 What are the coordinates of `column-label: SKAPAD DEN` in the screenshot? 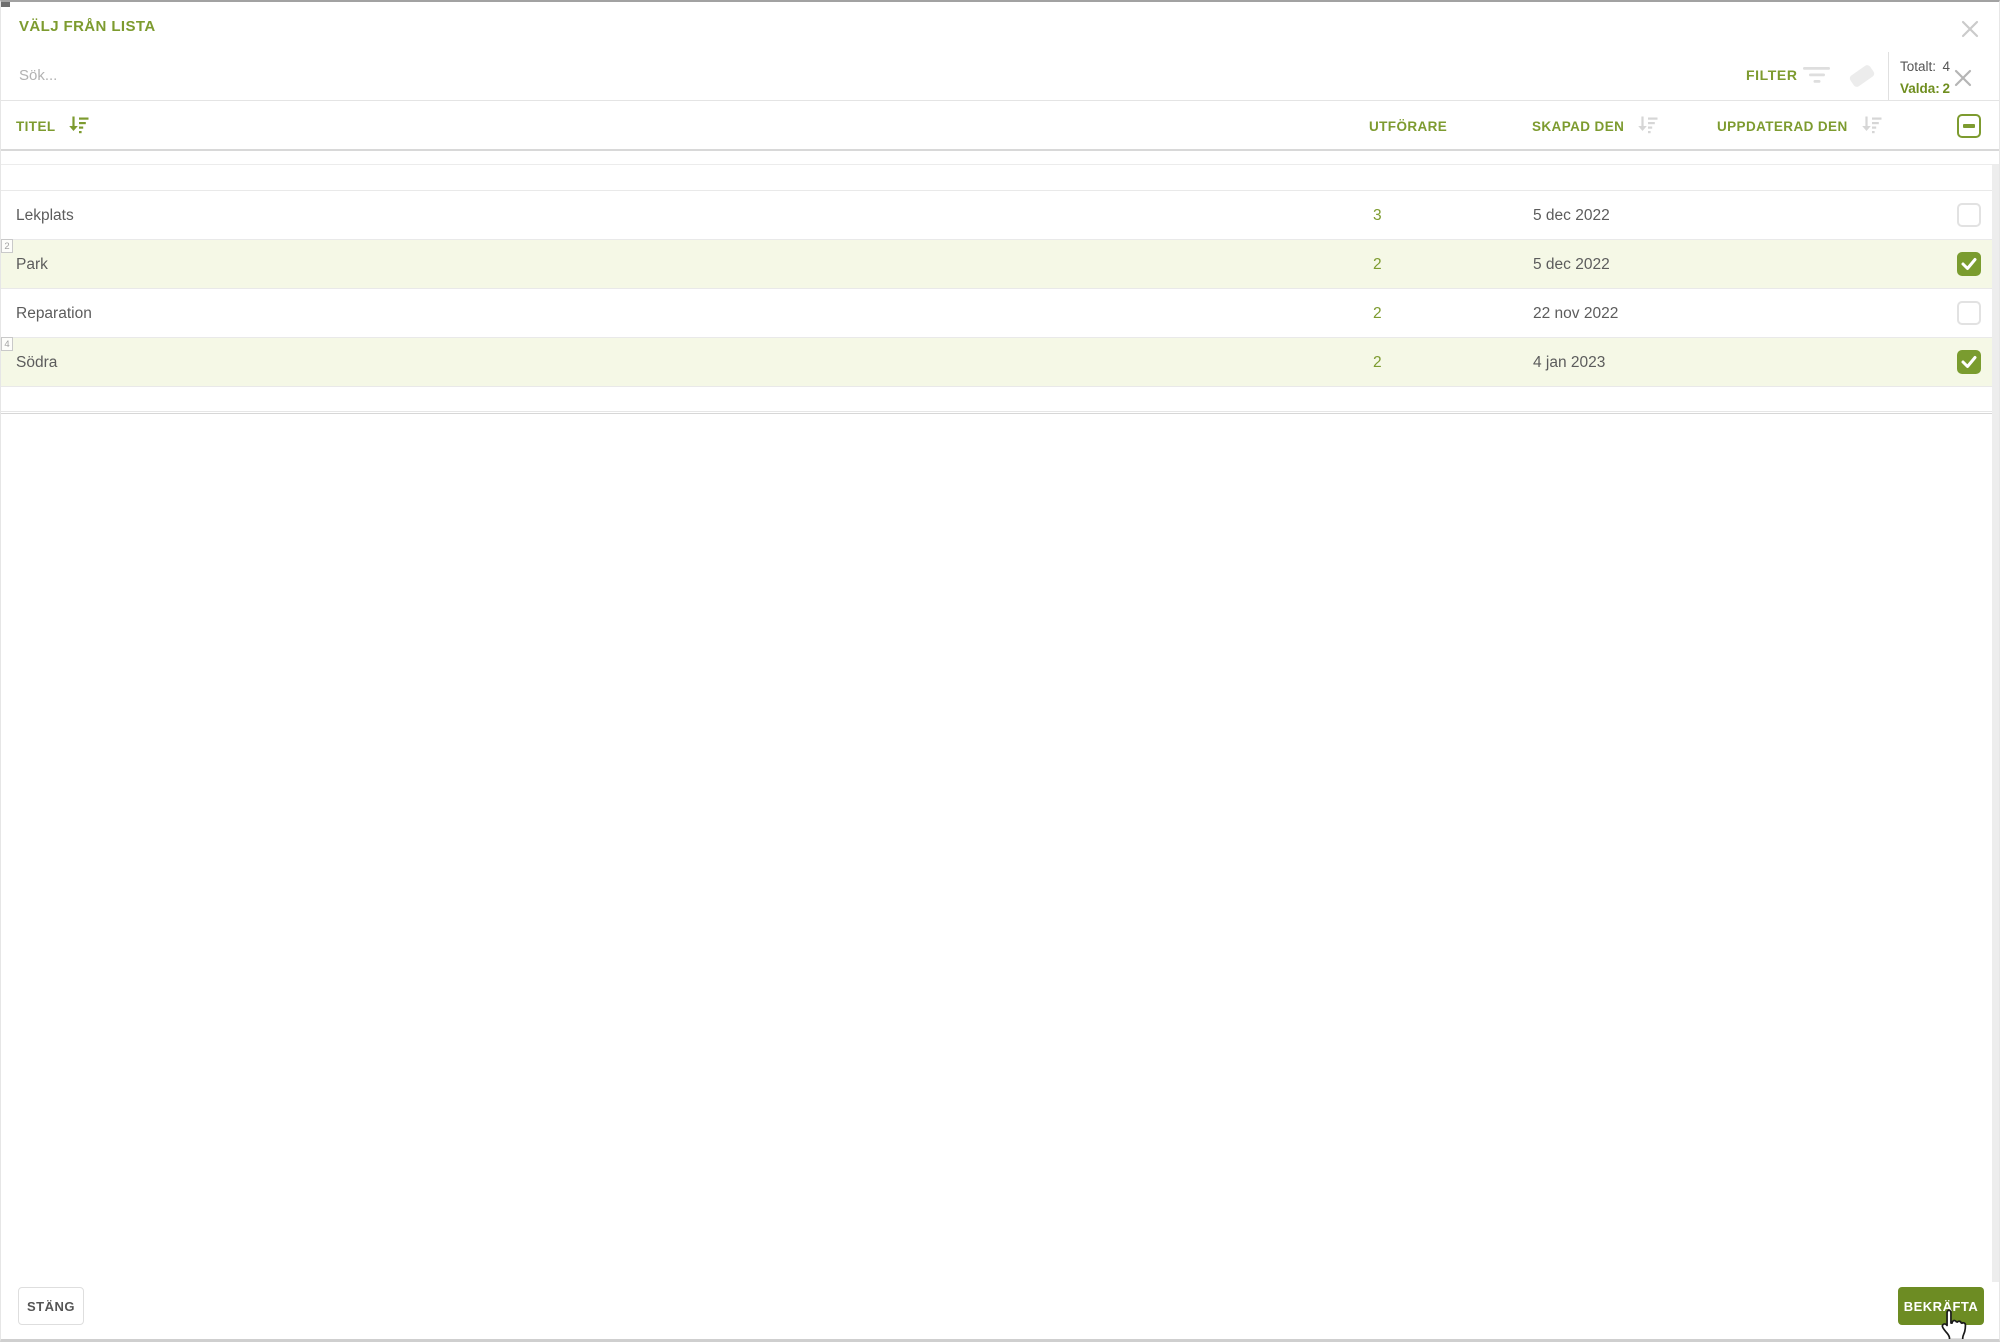 It's located at (1578, 126).